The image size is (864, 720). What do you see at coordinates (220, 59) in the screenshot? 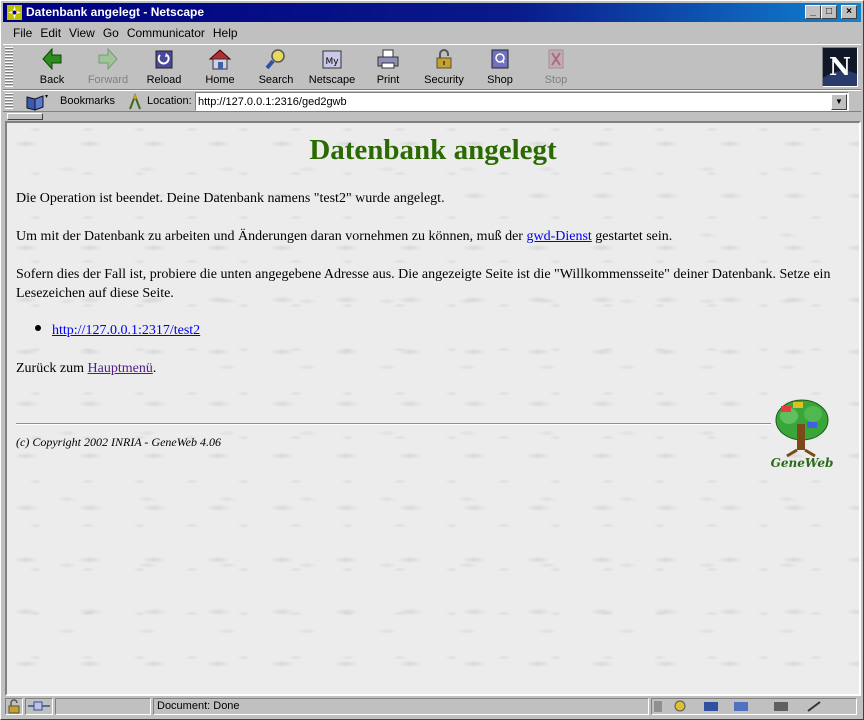
I see `home-icon` at bounding box center [220, 59].